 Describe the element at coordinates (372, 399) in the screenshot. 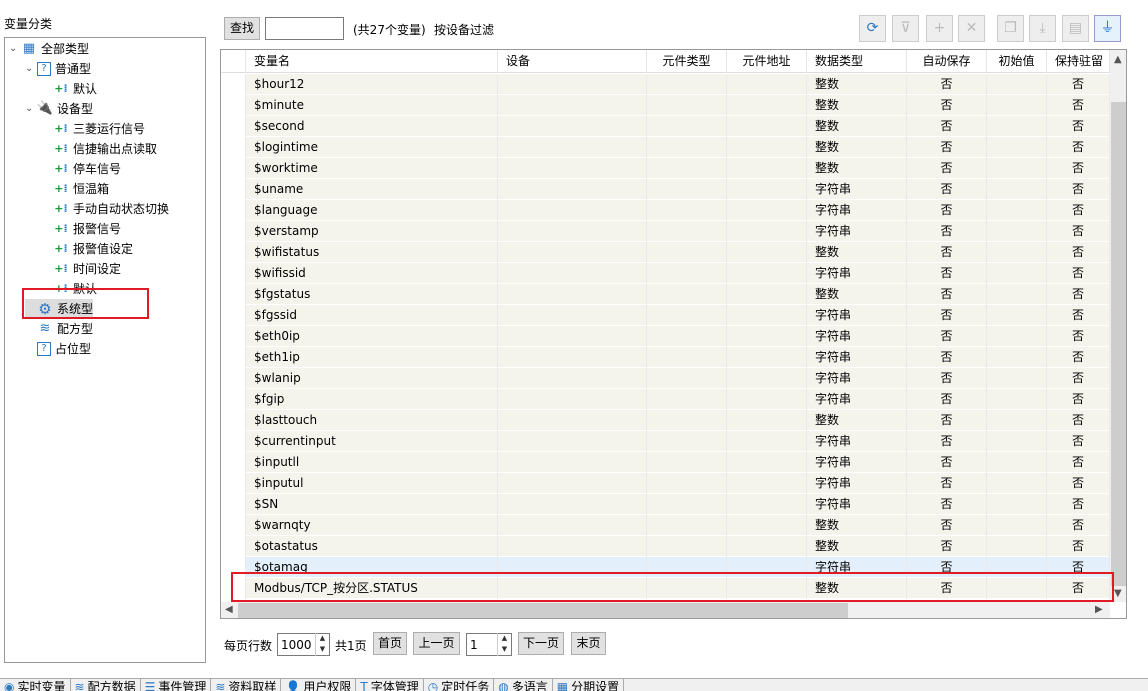

I see `table-cell: $fgip` at that location.